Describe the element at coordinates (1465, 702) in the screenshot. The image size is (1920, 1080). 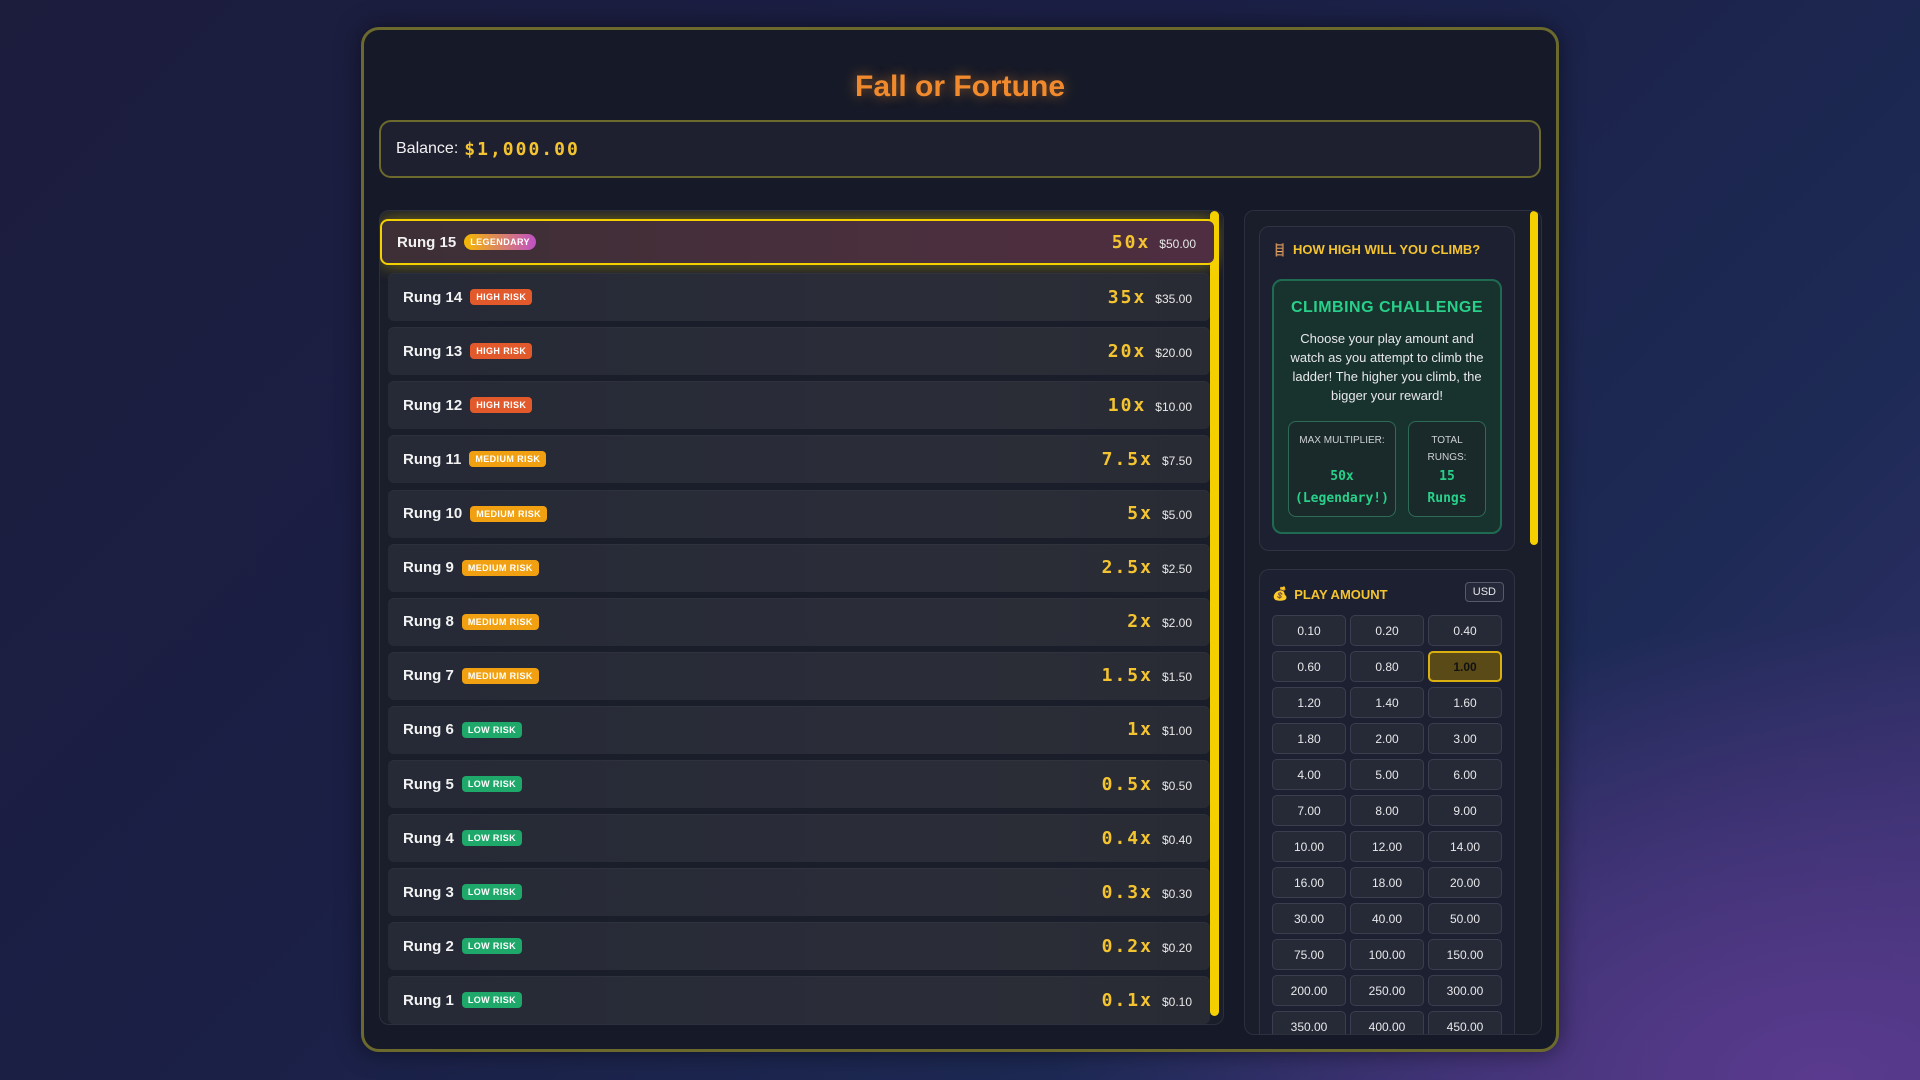
I see `amount-chip: 1.60` at that location.